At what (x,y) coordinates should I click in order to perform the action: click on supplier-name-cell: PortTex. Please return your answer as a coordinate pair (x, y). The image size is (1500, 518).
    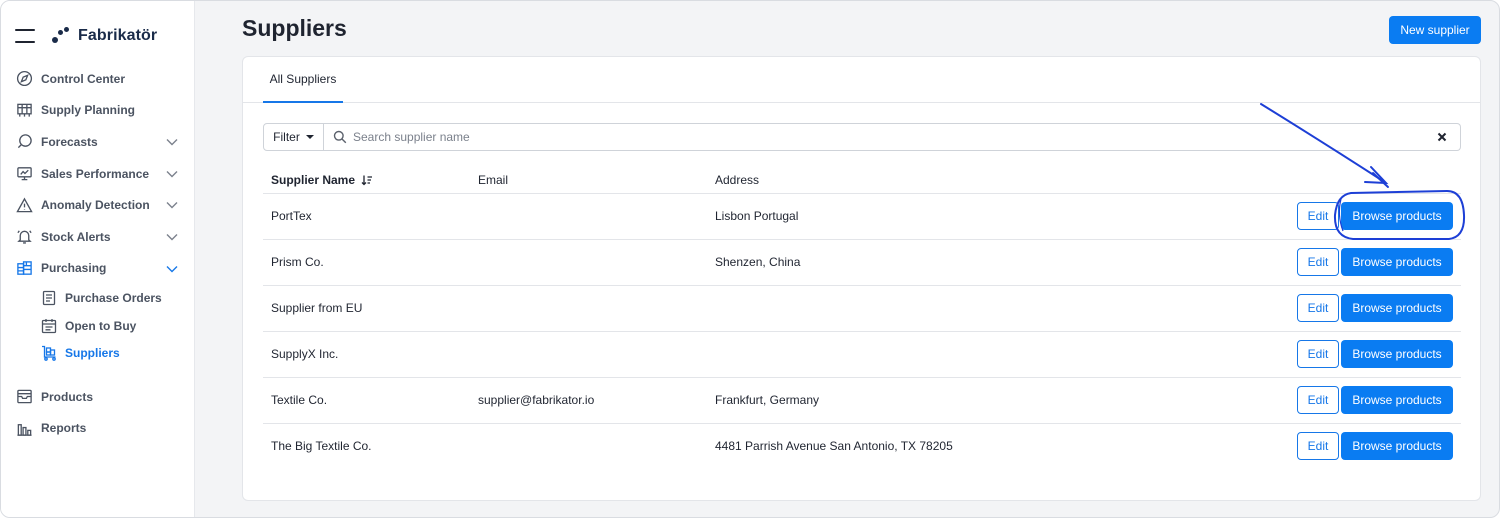
    Looking at the image, I should click on (366, 216).